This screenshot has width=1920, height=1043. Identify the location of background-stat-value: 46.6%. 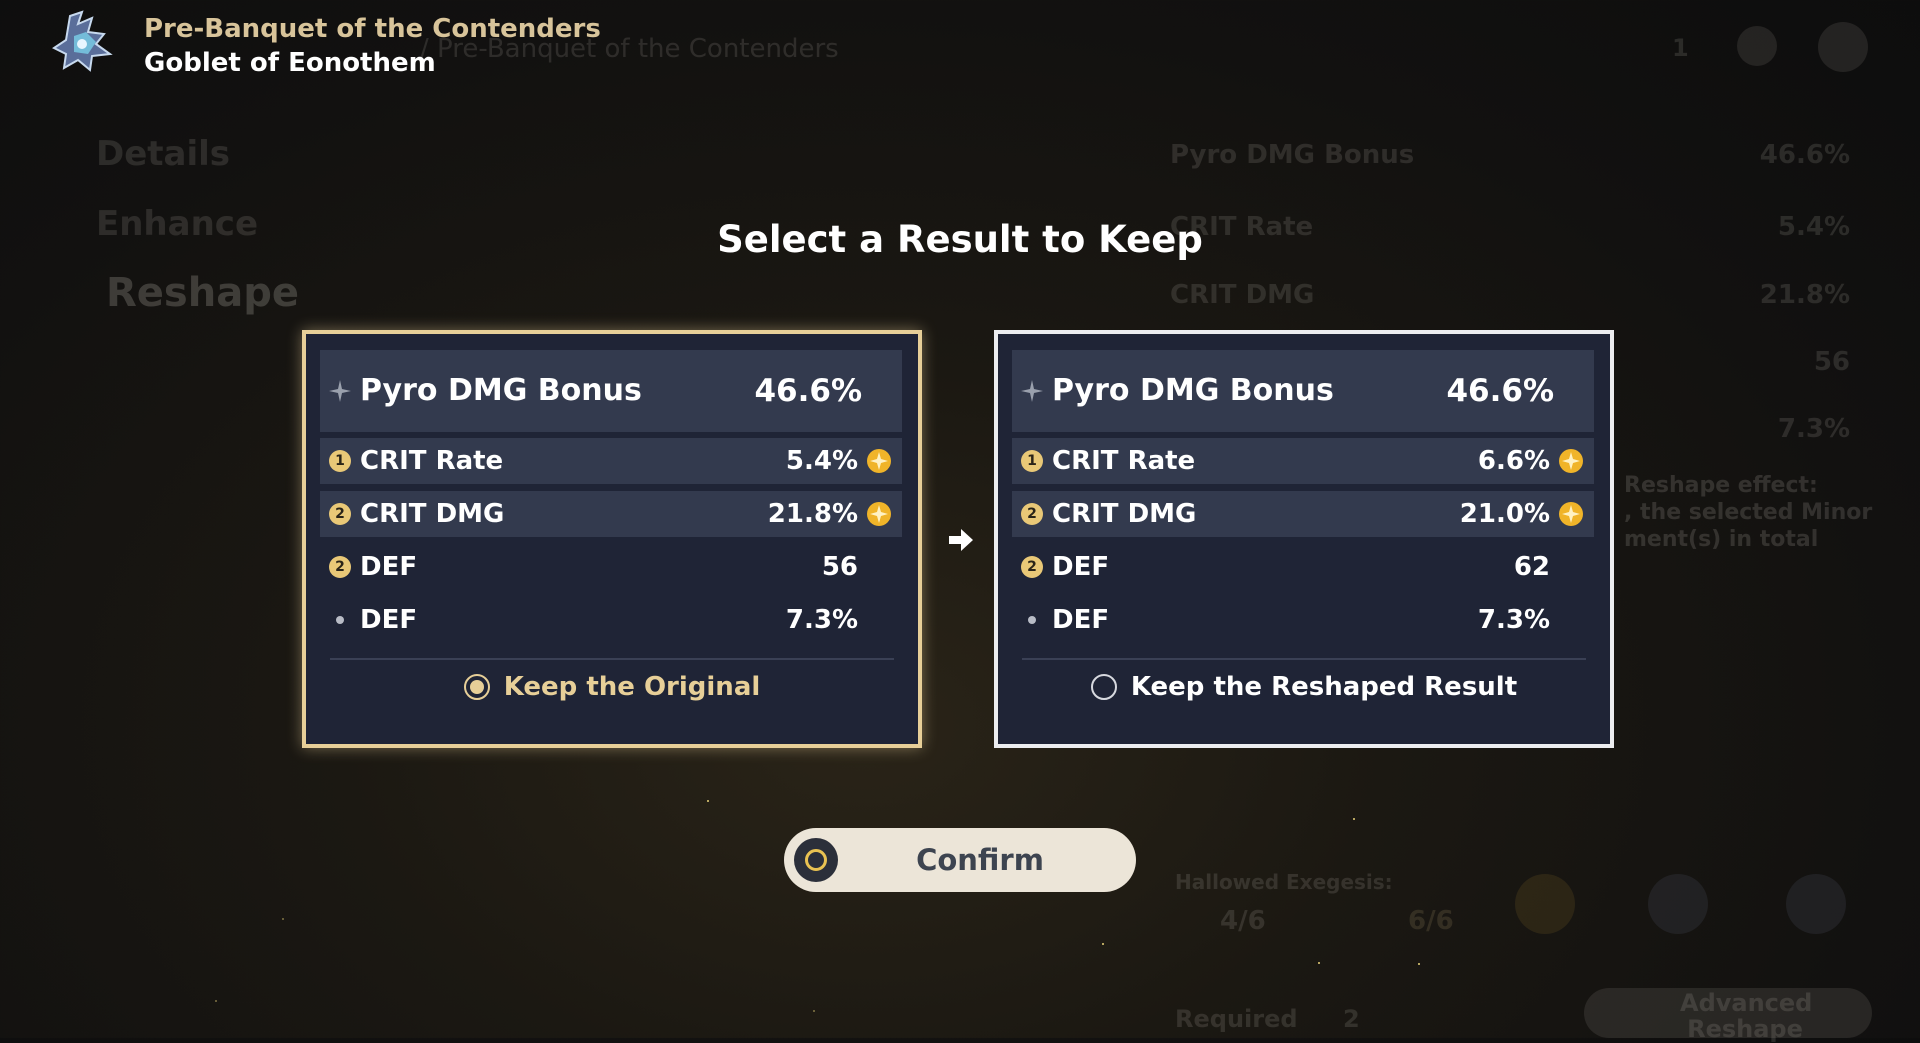
(1804, 155).